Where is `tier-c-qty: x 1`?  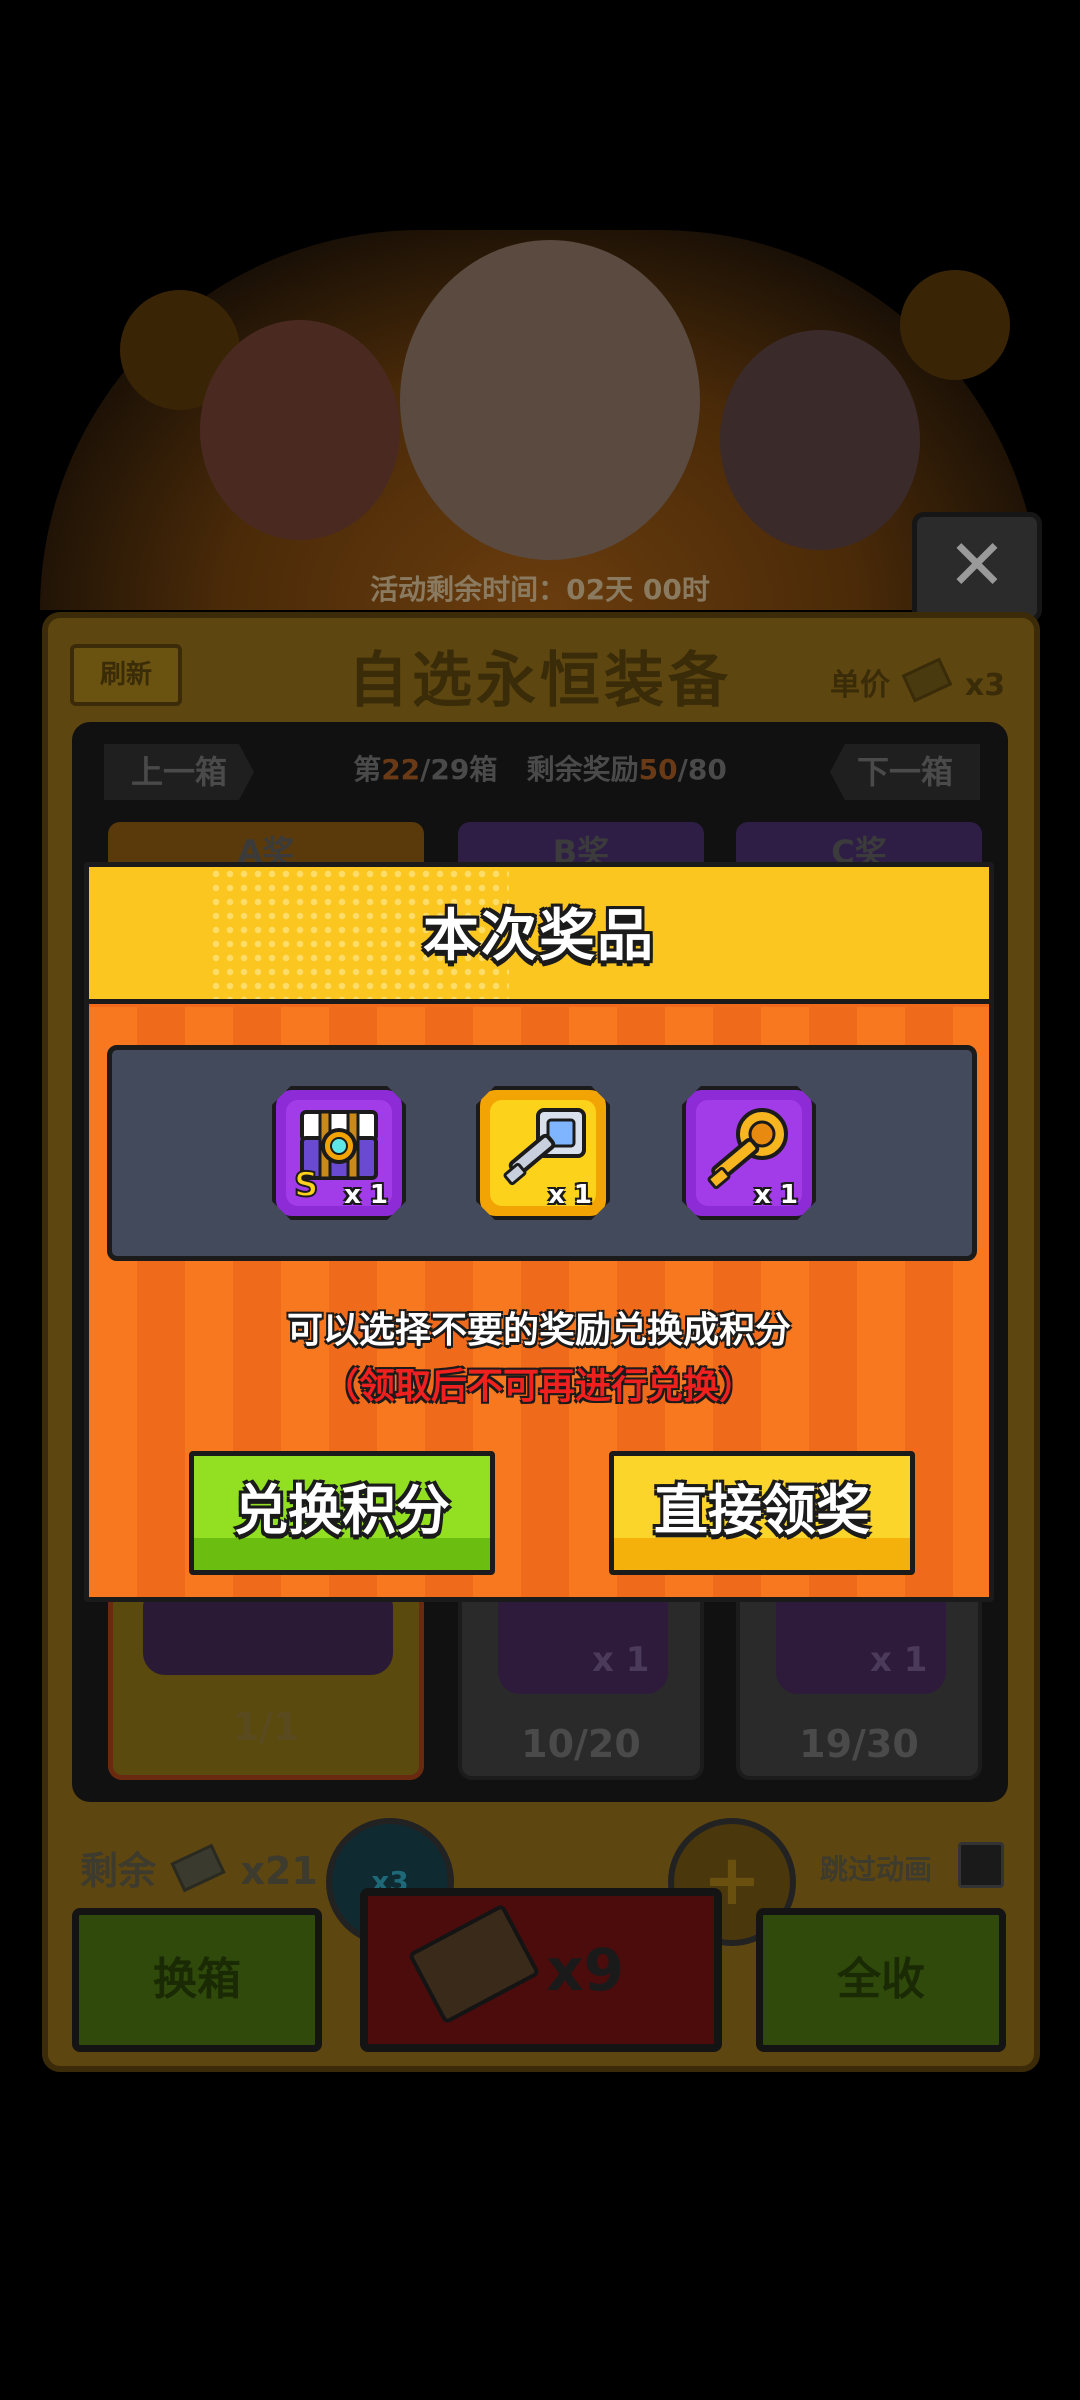 tier-c-qty: x 1 is located at coordinates (899, 1660).